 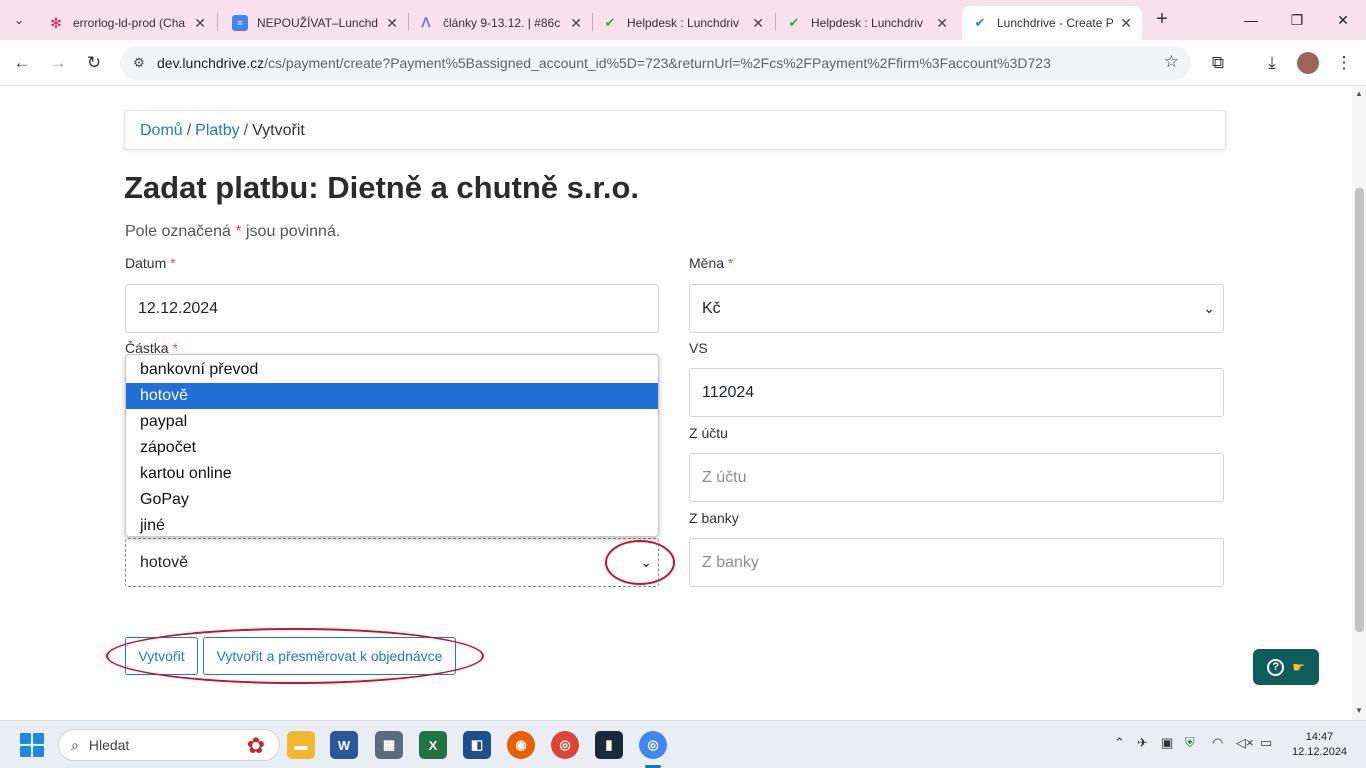 What do you see at coordinates (1359, 710) in the screenshot?
I see `scroll-down-icon: ▼` at bounding box center [1359, 710].